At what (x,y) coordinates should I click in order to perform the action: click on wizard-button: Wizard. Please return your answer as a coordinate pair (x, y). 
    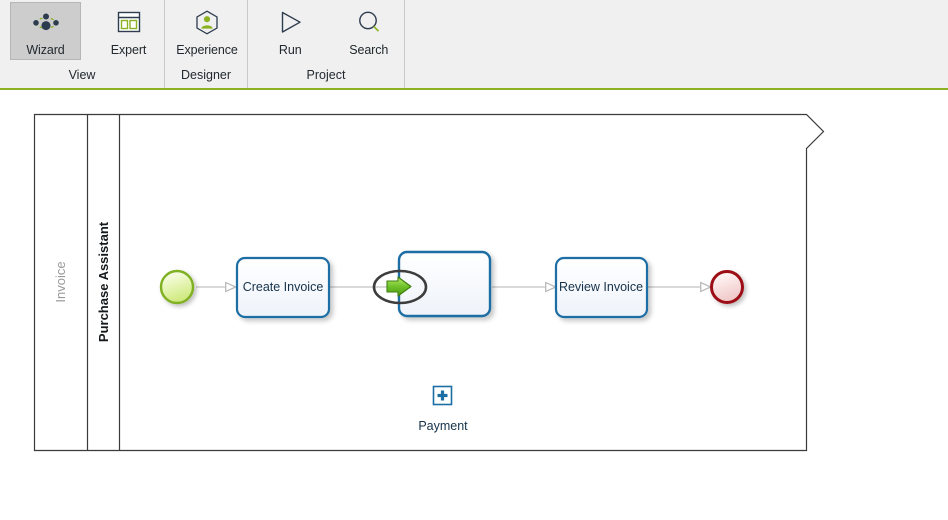
    Looking at the image, I should click on (45, 31).